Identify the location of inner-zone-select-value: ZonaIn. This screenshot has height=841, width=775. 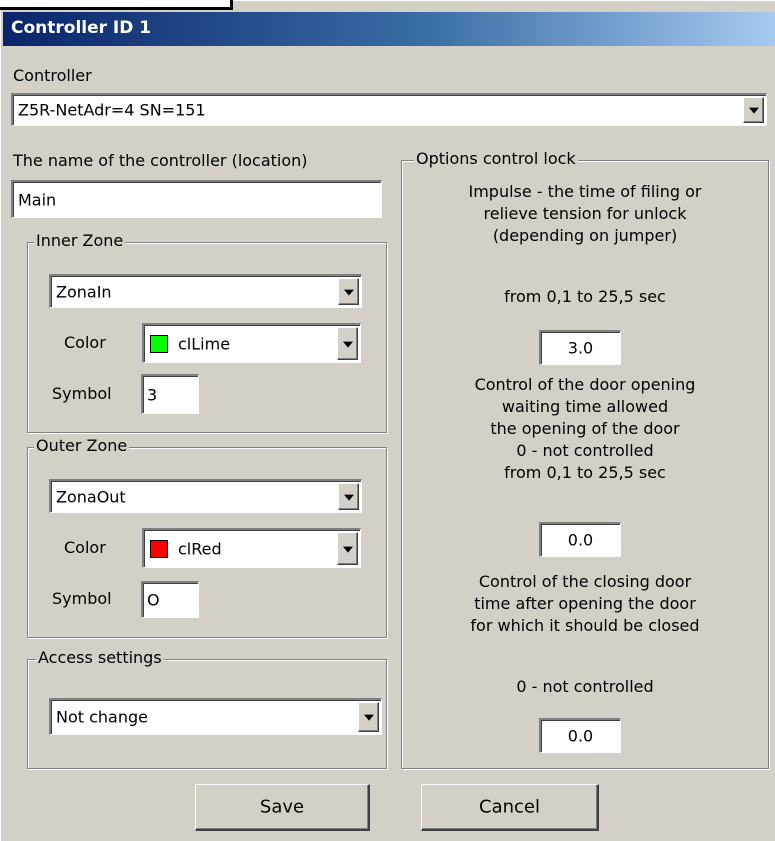
(84, 291).